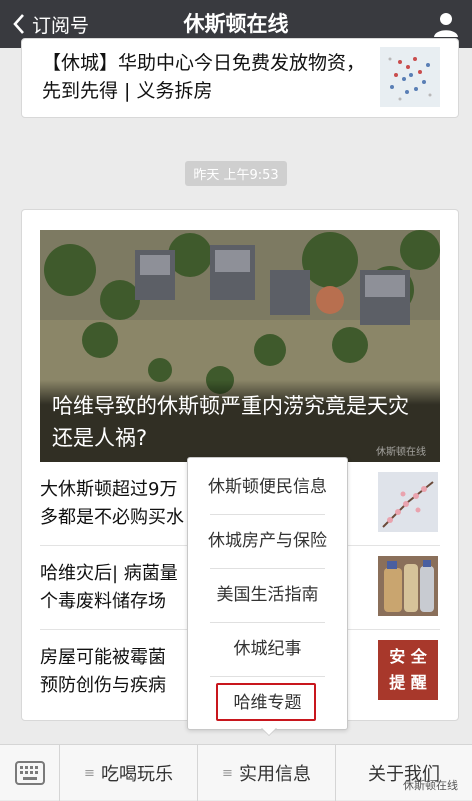 The height and width of the screenshot is (801, 472). What do you see at coordinates (267, 541) in the screenshot?
I see `menu-item: 休城房产与保险` at bounding box center [267, 541].